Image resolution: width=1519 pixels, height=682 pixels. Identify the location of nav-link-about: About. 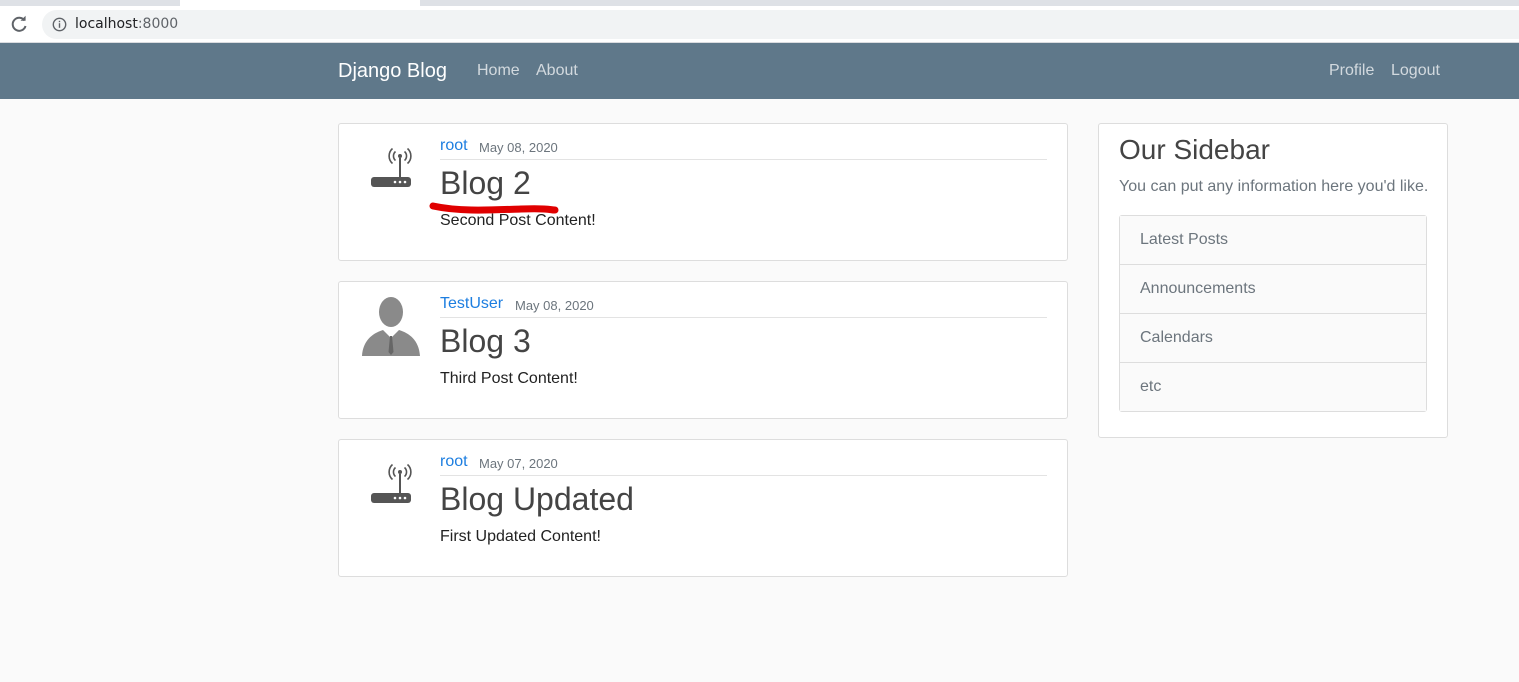
(557, 71).